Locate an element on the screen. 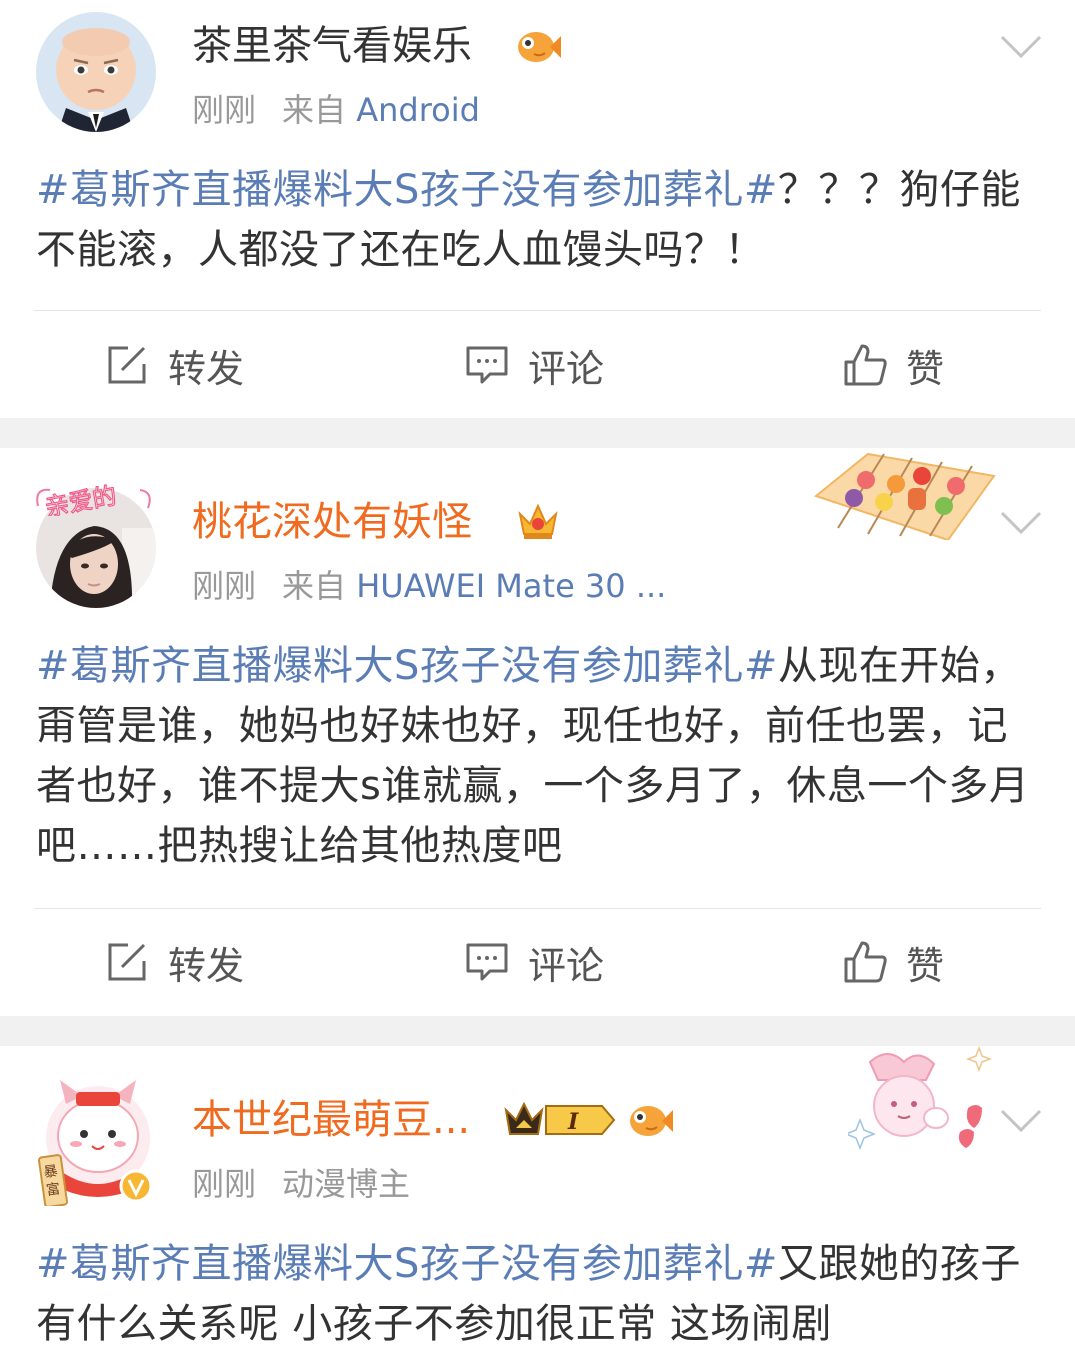 This screenshot has width=1075, height=1367. username: 茶里茶气看娱乐 is located at coordinates (332, 46).